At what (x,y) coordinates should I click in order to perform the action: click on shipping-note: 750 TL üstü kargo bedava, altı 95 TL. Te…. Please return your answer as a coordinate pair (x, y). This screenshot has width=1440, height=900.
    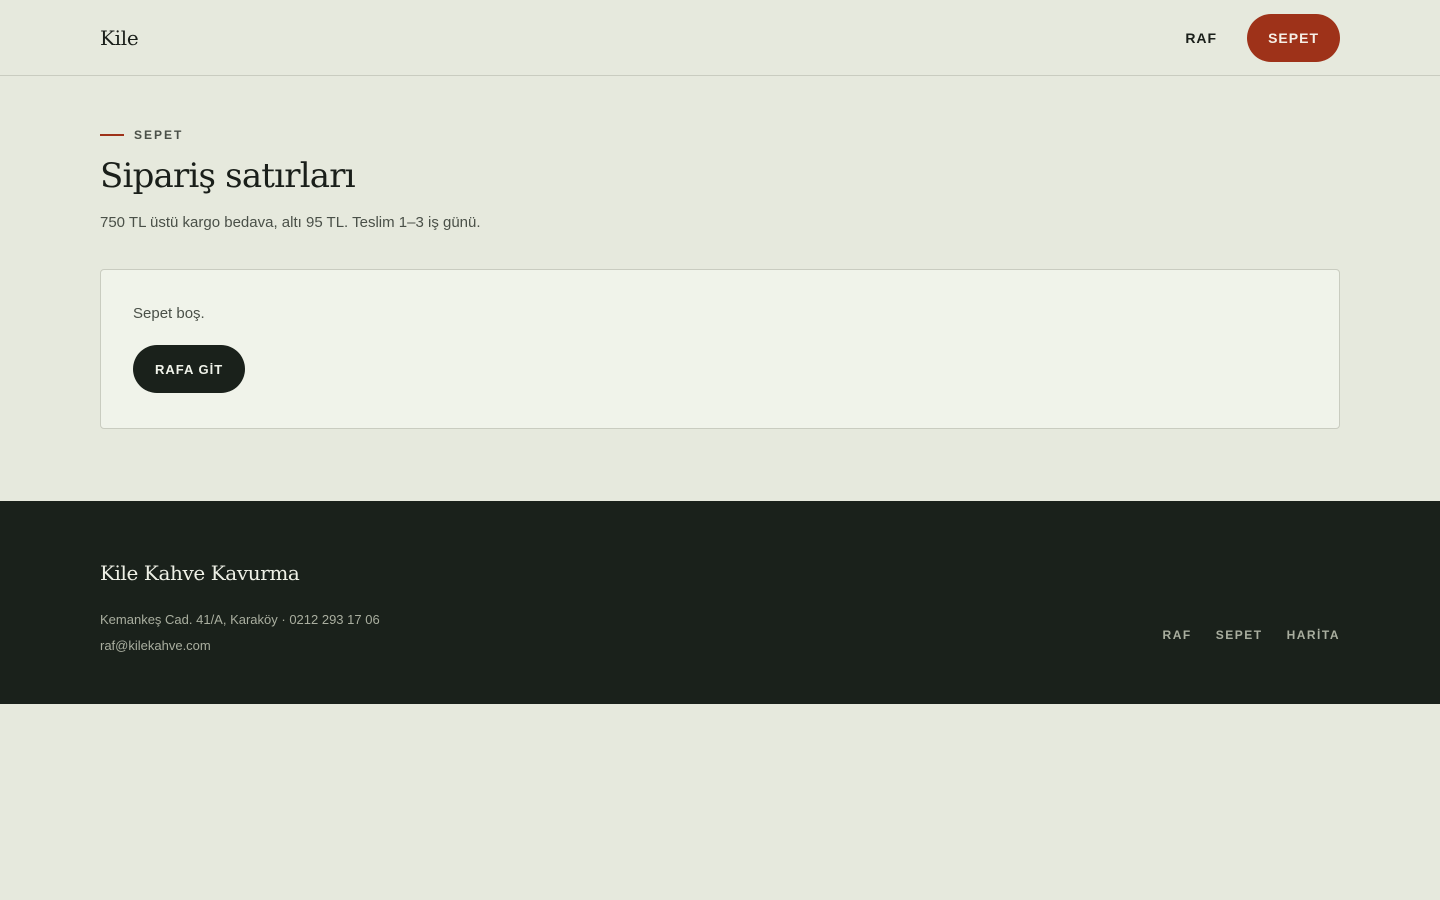
    Looking at the image, I should click on (290, 222).